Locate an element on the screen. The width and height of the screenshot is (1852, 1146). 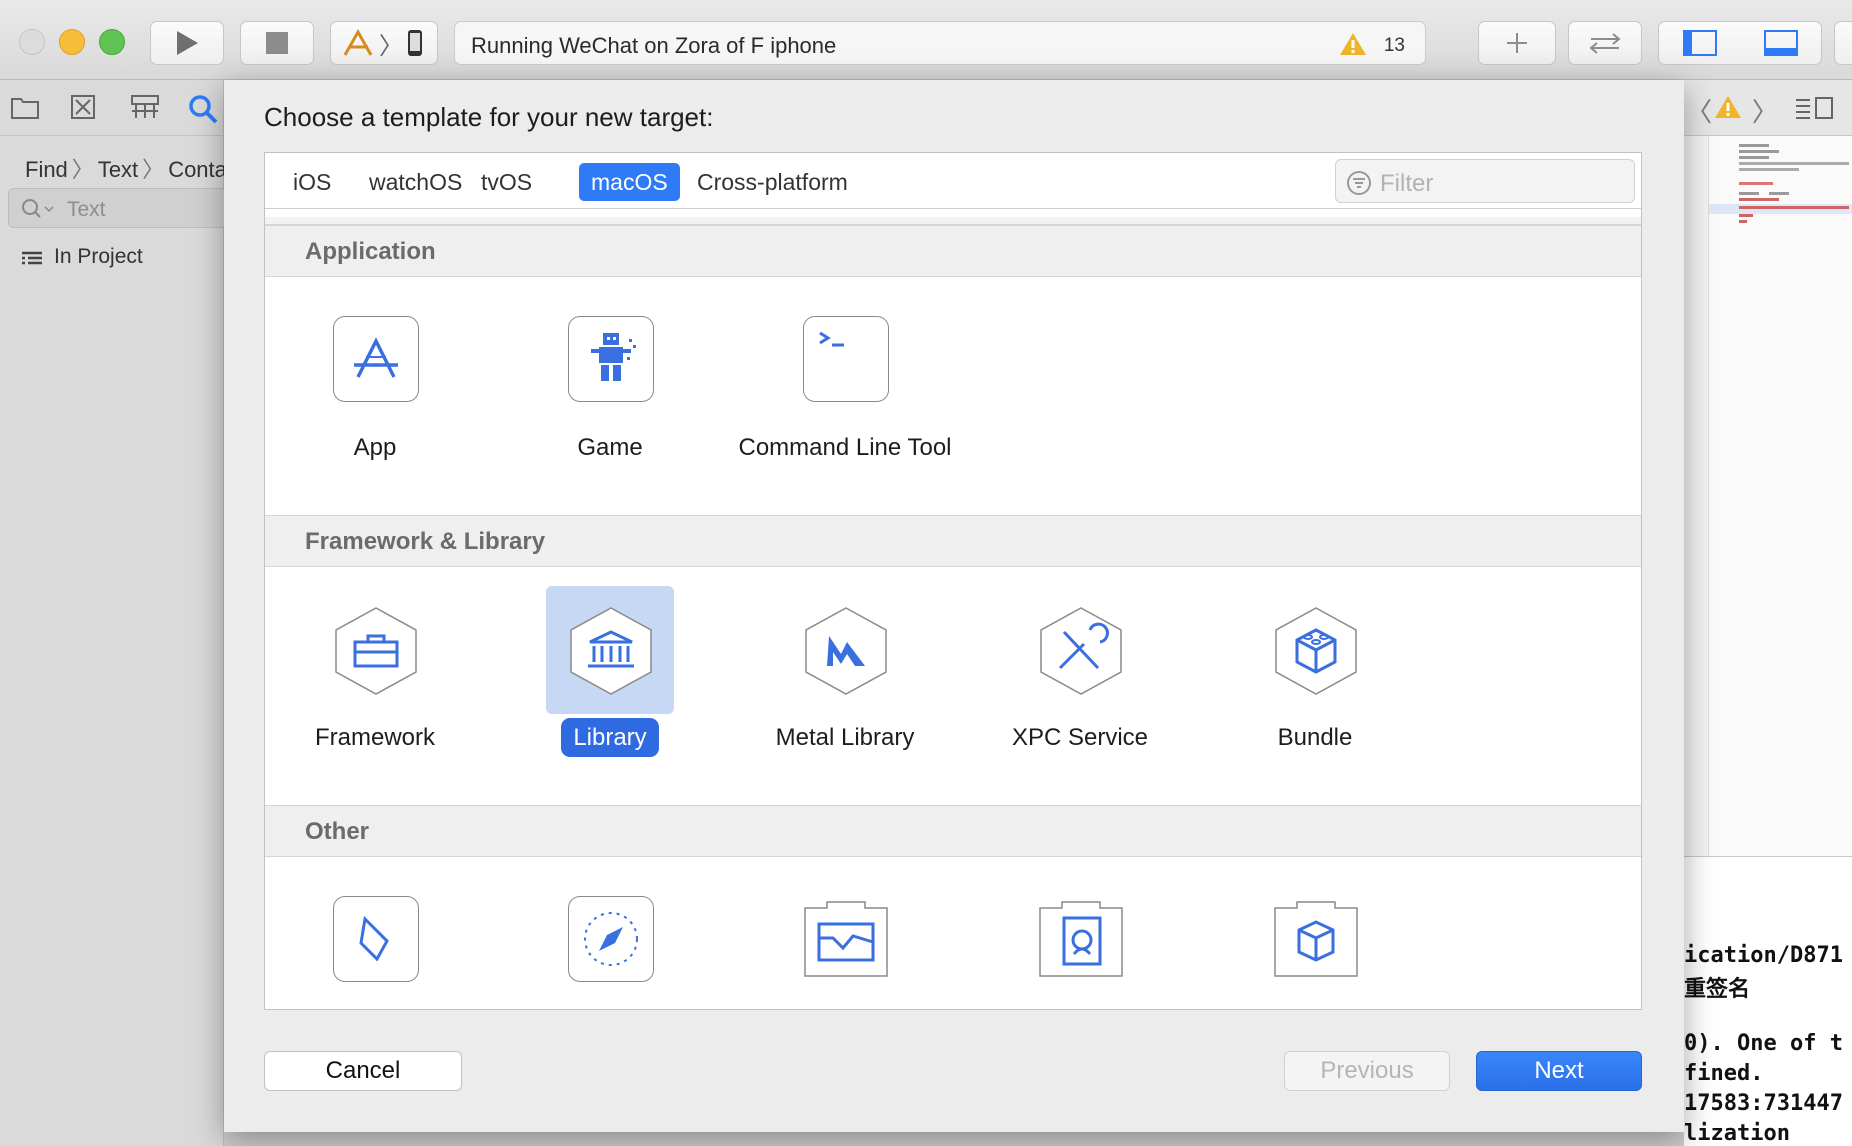
debug-area-toggle-icon is located at coordinates (1780, 43).